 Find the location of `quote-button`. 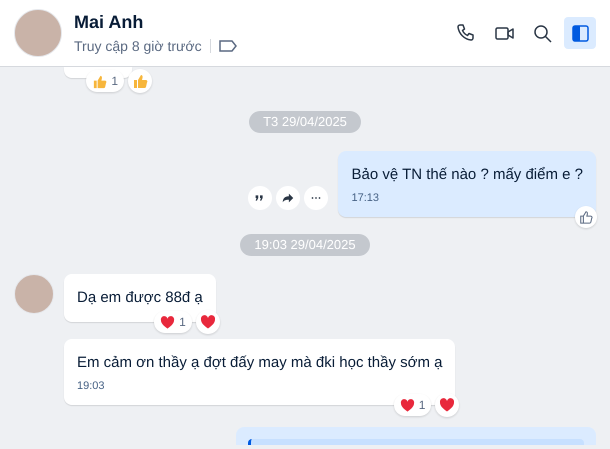

quote-button is located at coordinates (260, 198).